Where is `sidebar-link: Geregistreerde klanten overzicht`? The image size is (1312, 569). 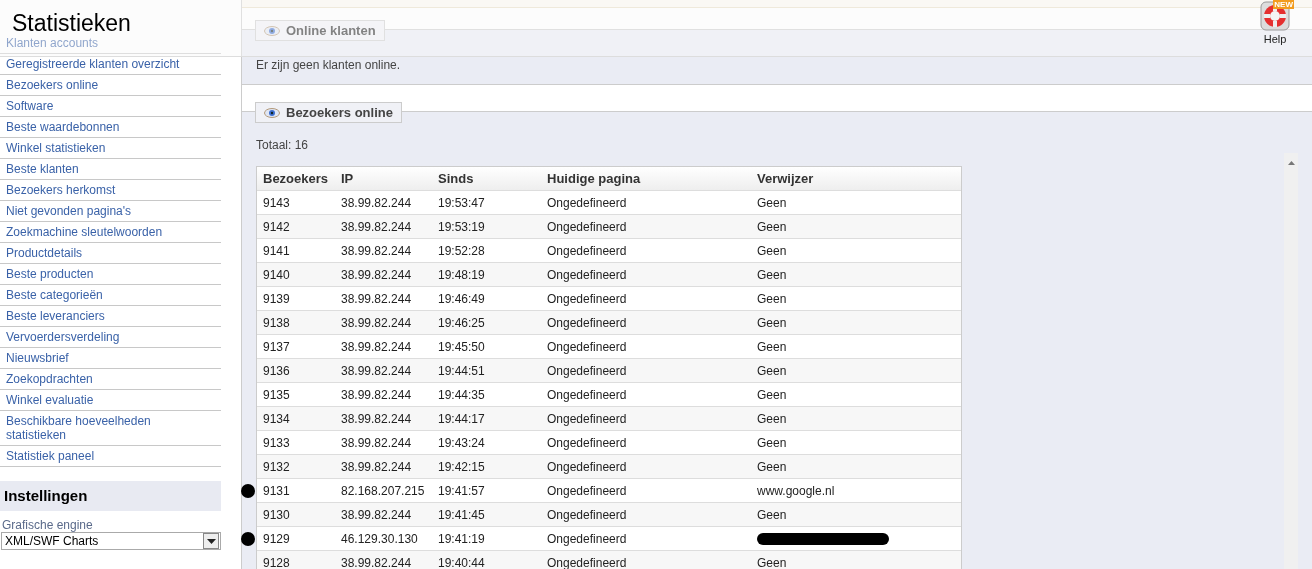
sidebar-link: Geregistreerde klanten overzicht is located at coordinates (110, 64).